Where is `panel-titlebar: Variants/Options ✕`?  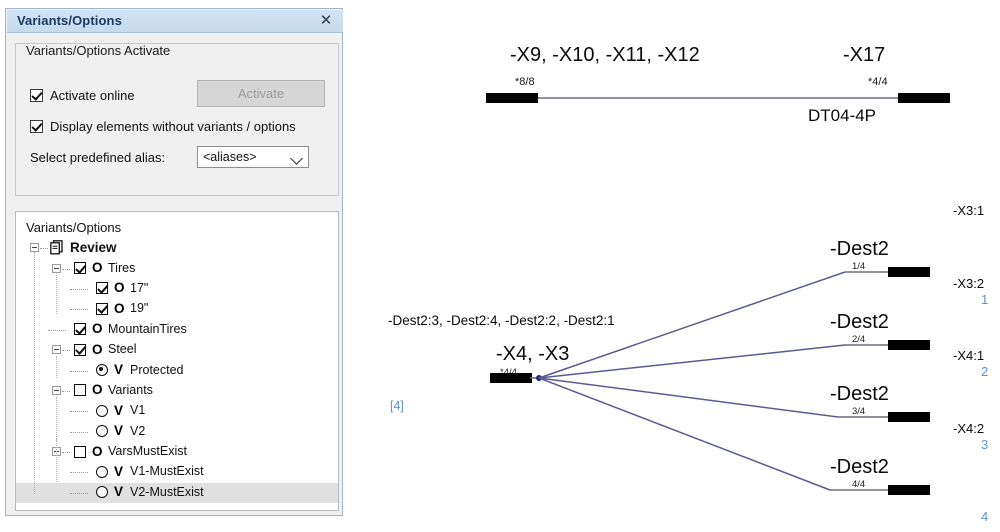 panel-titlebar: Variants/Options ✕ is located at coordinates (175, 21).